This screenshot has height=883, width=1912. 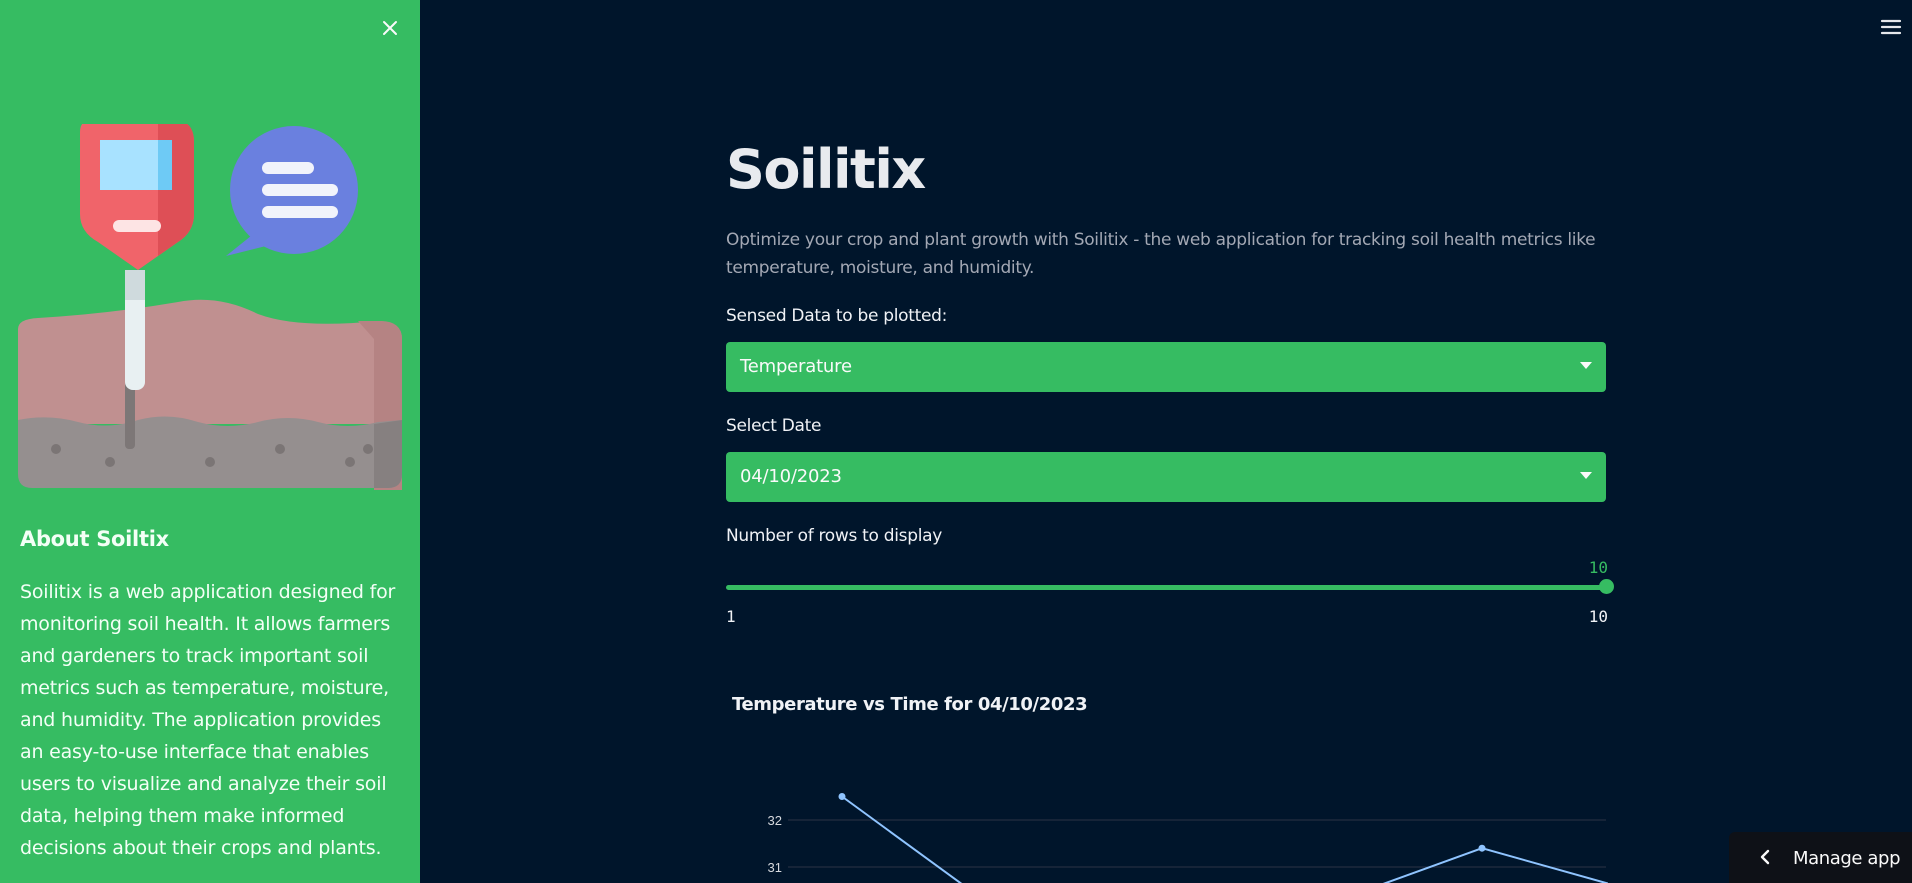 What do you see at coordinates (390, 28) in the screenshot?
I see `close-icon` at bounding box center [390, 28].